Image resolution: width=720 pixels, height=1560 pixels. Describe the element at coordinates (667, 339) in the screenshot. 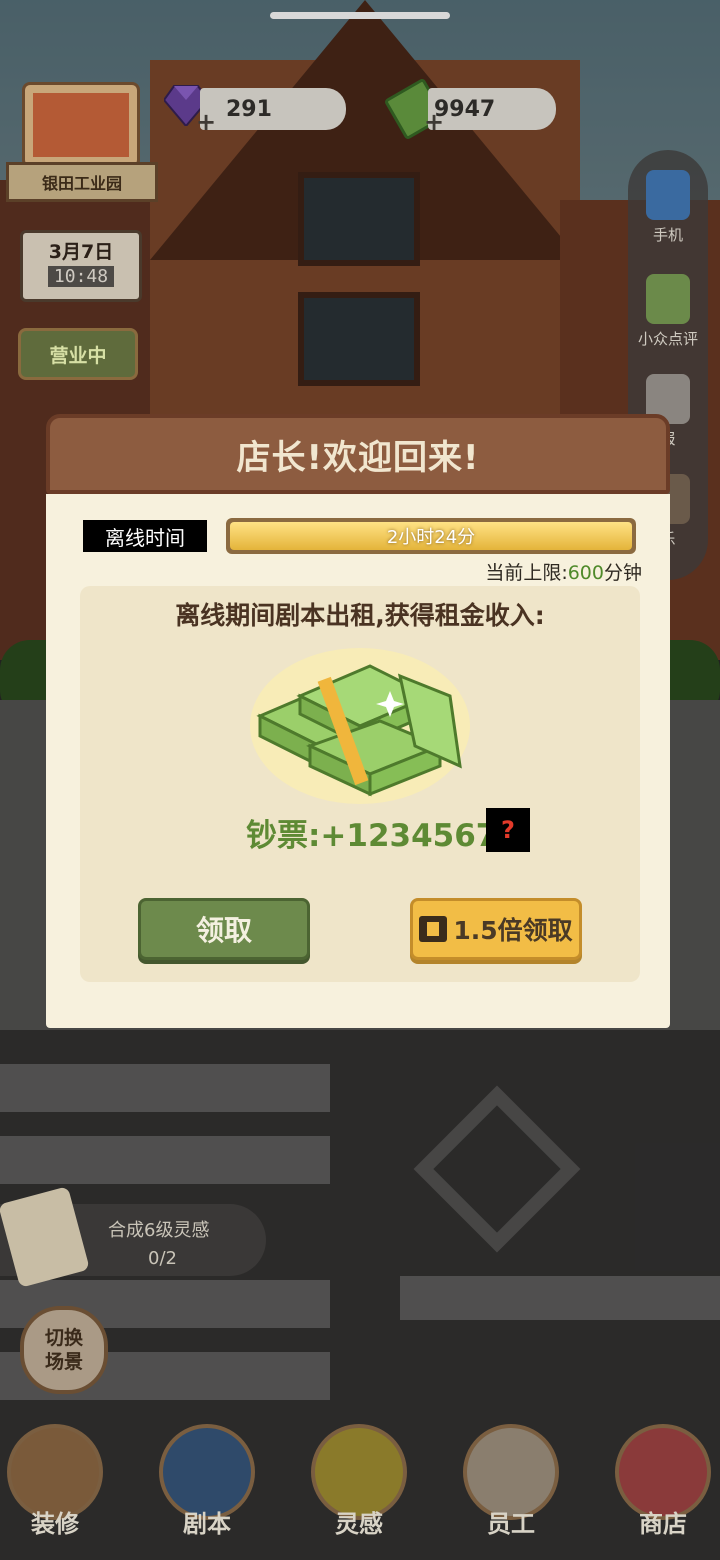

I see `side-menu-label: 小众点评` at that location.